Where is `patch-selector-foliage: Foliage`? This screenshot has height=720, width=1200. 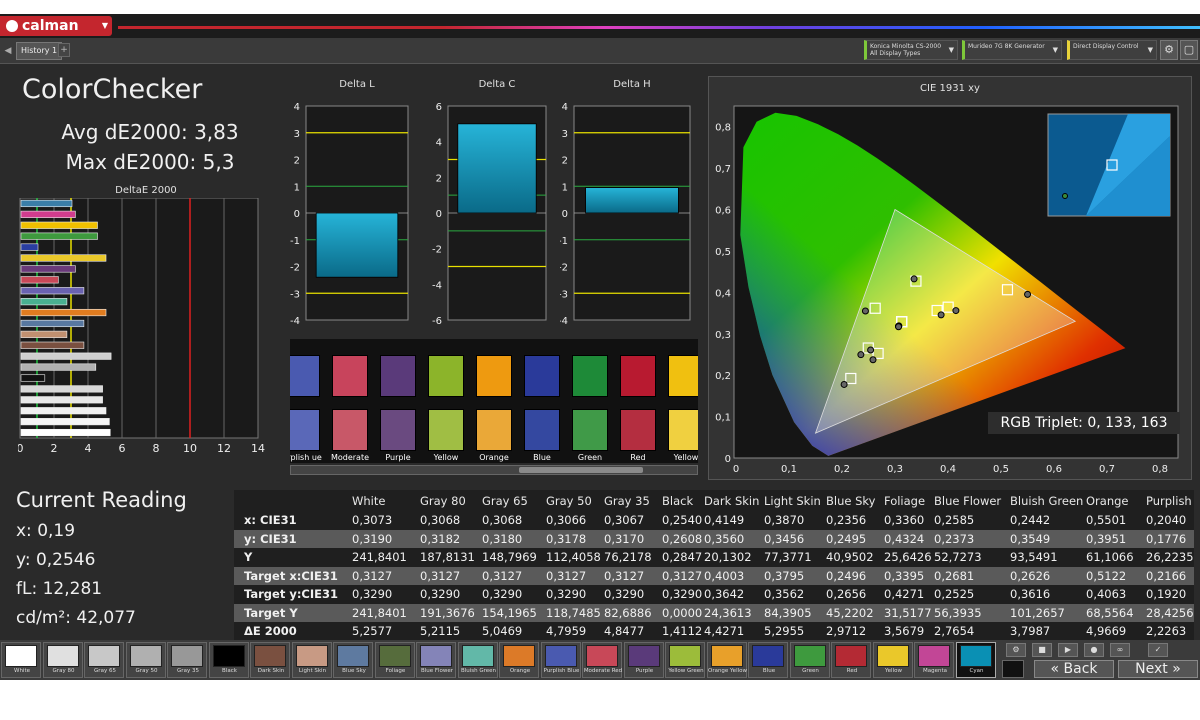
patch-selector-foliage: Foliage is located at coordinates (394, 660).